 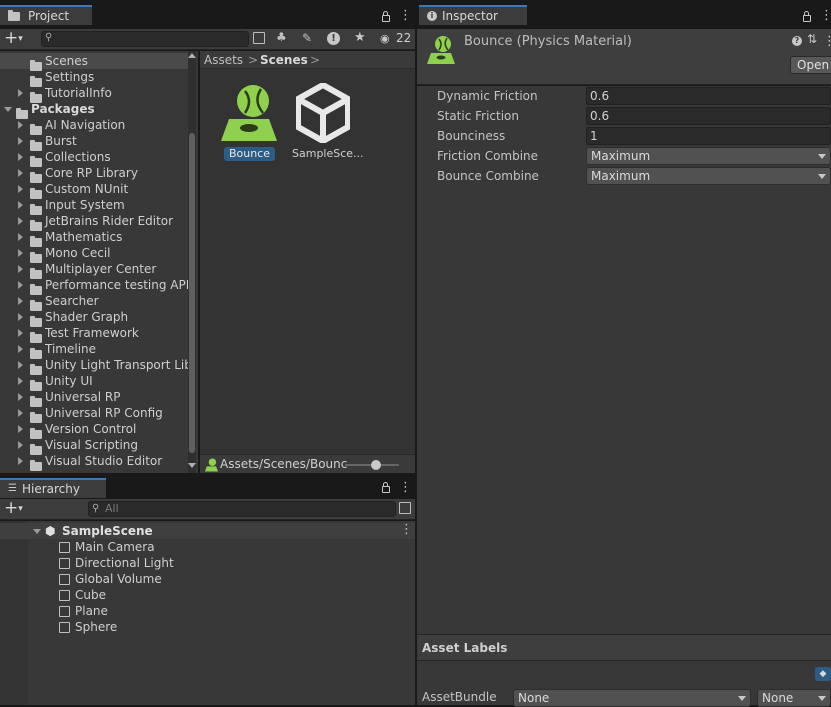 What do you see at coordinates (221, 579) in the screenshot?
I see `hierarchy-item: Global Volume` at bounding box center [221, 579].